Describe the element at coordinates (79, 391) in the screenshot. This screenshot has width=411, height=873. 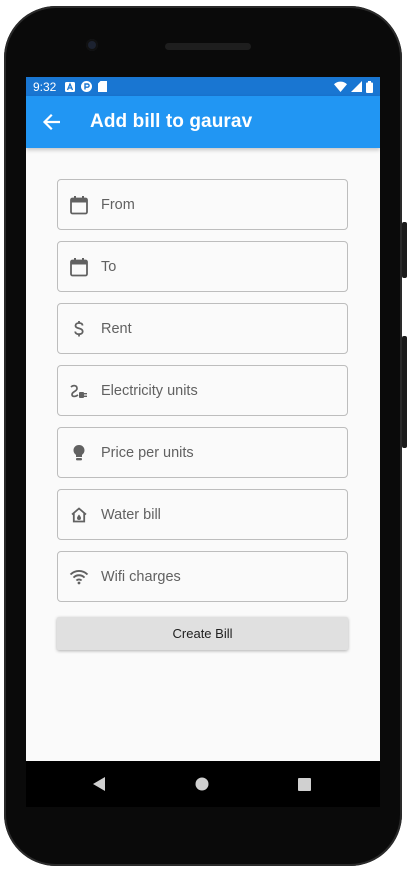
I see `power-plug-icon` at that location.